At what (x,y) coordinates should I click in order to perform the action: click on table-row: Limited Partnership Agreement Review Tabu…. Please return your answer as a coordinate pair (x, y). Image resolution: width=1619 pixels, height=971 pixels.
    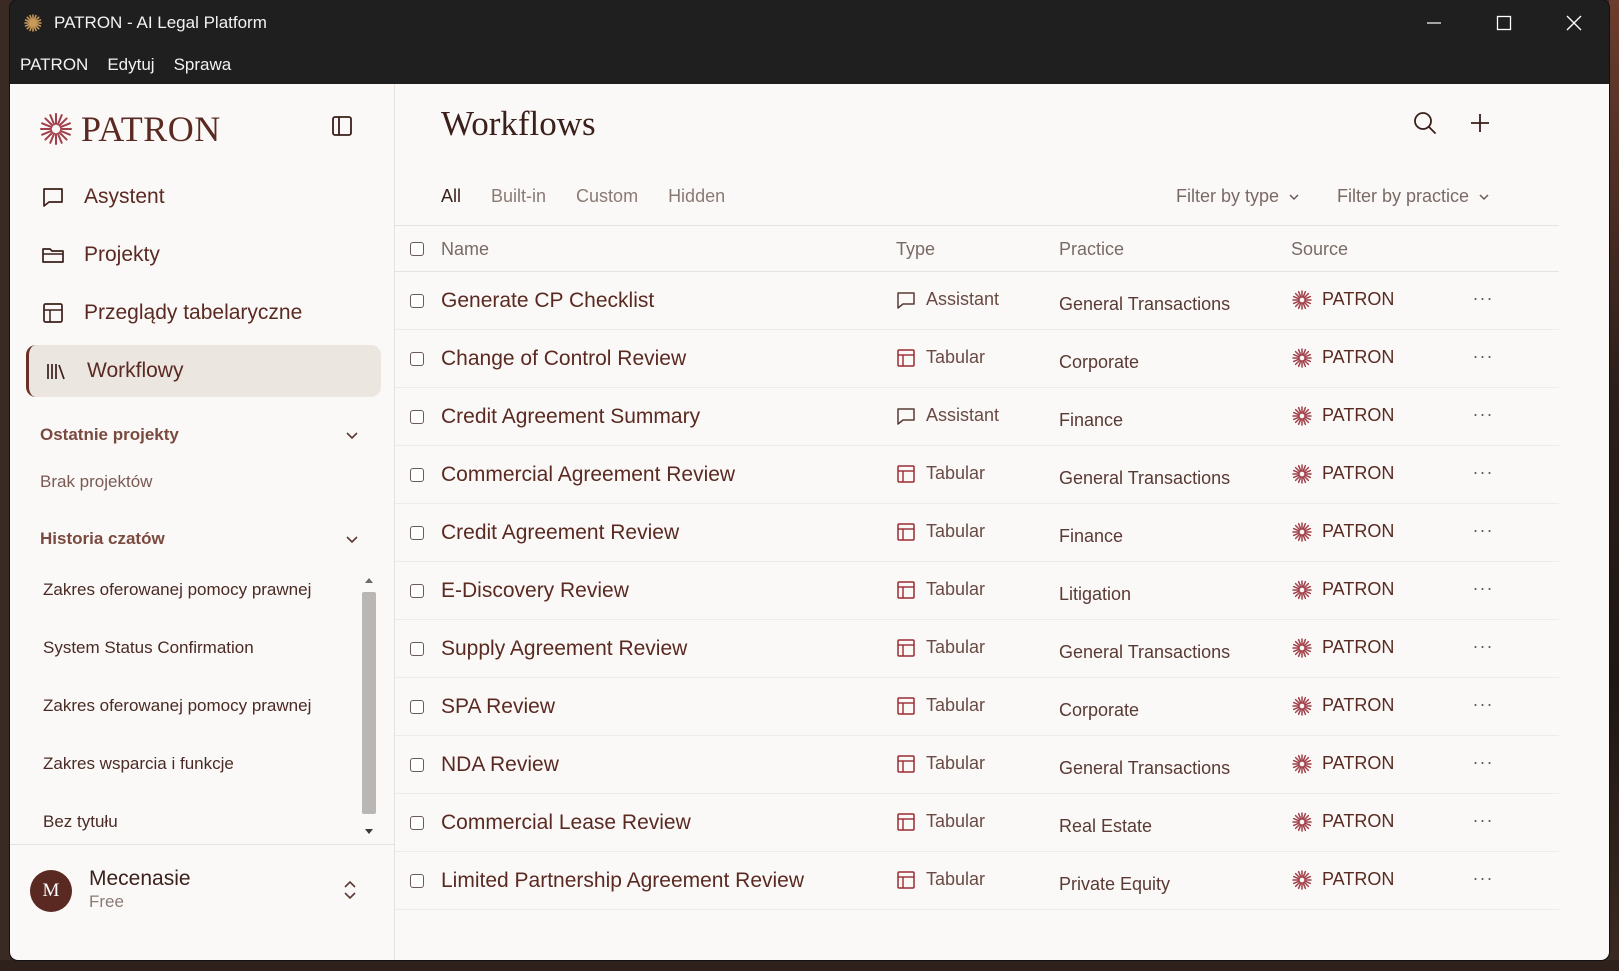
    Looking at the image, I should click on (977, 881).